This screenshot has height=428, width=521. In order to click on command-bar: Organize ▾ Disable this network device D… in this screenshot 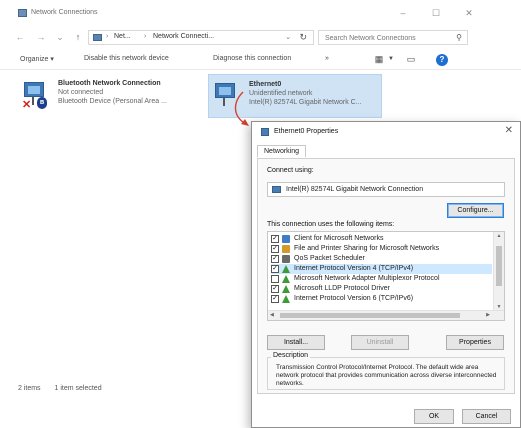, I will do `click(260, 60)`.